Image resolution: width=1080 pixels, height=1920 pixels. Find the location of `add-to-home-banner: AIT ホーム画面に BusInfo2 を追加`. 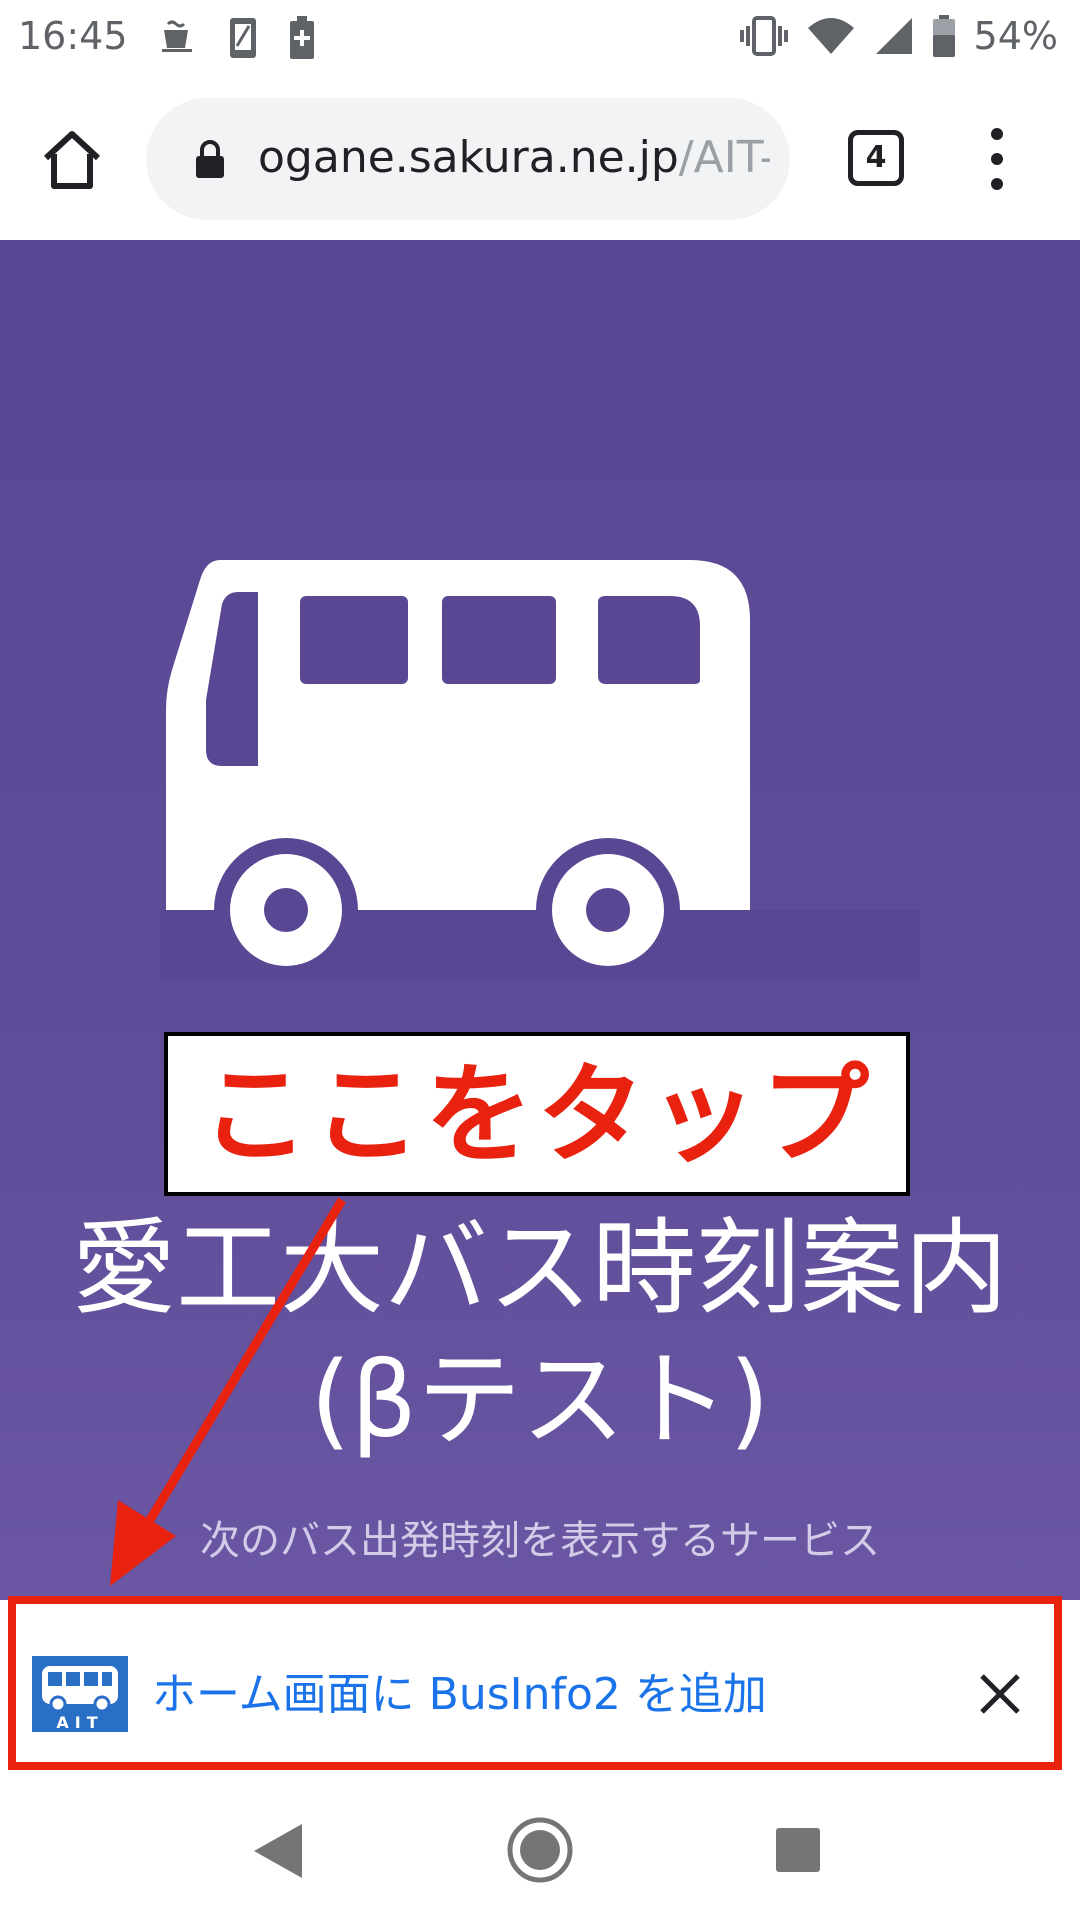

add-to-home-banner: AIT ホーム画面に BusInfo2 を追加 is located at coordinates (535, 1683).